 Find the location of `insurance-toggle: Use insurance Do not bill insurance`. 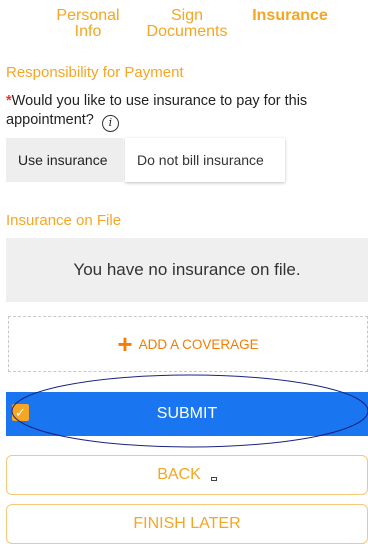

insurance-toggle: Use insurance Do not bill insurance is located at coordinates (145, 160).